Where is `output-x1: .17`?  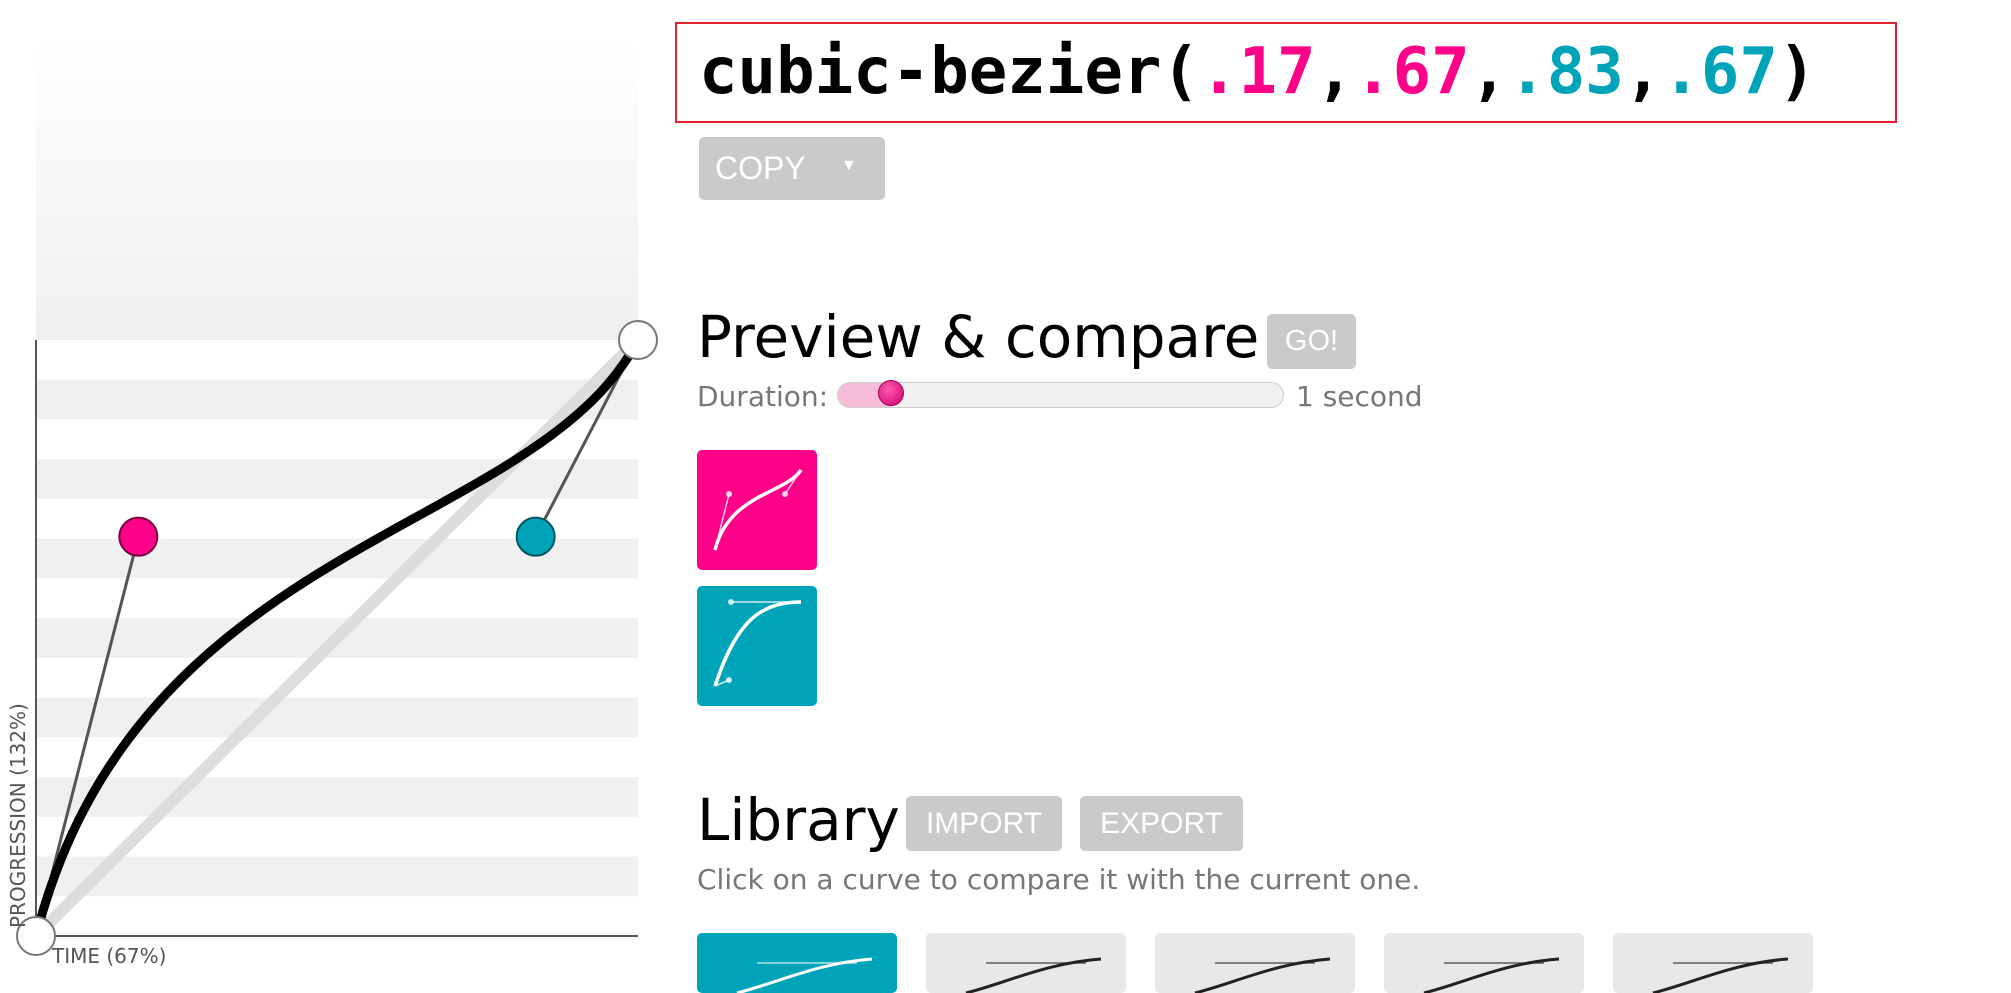 output-x1: .17 is located at coordinates (1257, 72).